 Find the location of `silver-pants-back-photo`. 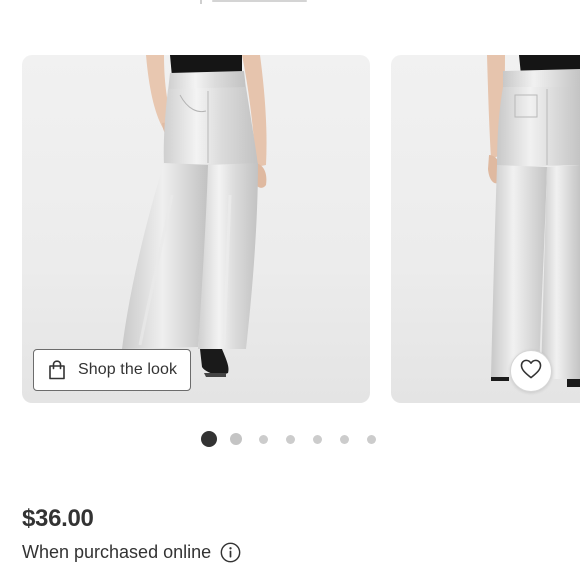

silver-pants-back-photo is located at coordinates (533, 221).